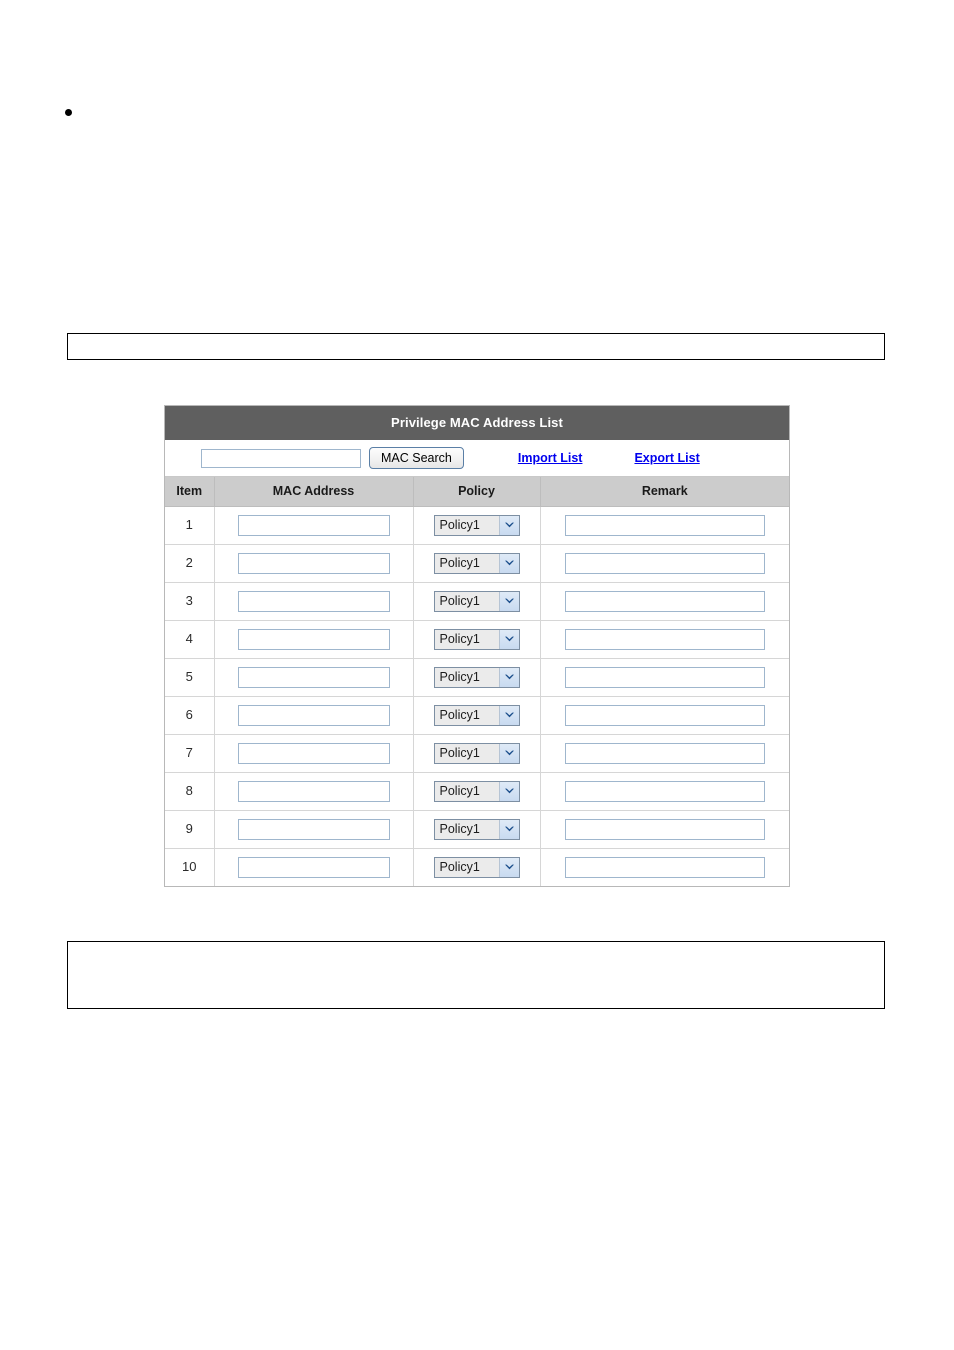 The image size is (954, 1350). Describe the element at coordinates (477, 423) in the screenshot. I see `panel-title: Privilege MAC Address List` at that location.